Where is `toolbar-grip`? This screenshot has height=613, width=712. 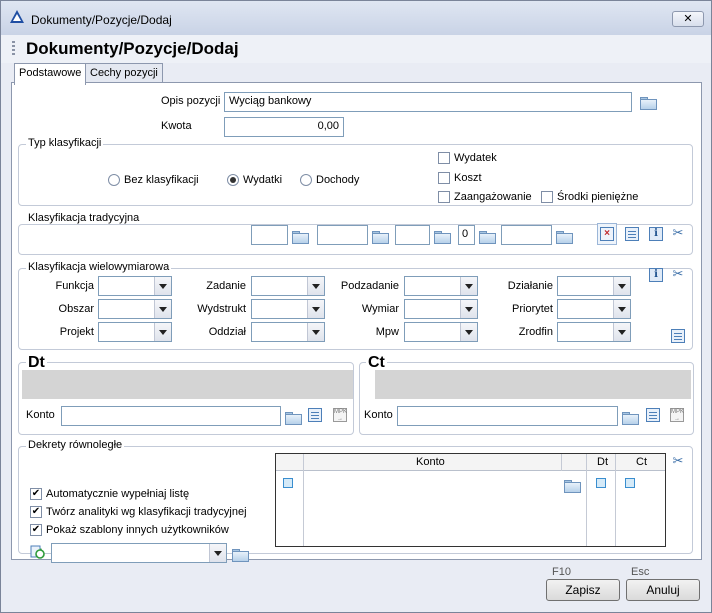 toolbar-grip is located at coordinates (13, 49).